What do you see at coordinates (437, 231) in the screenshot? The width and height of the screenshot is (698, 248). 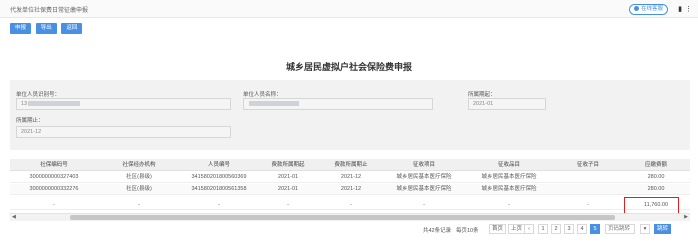 I see `total-records: 共42条记录` at bounding box center [437, 231].